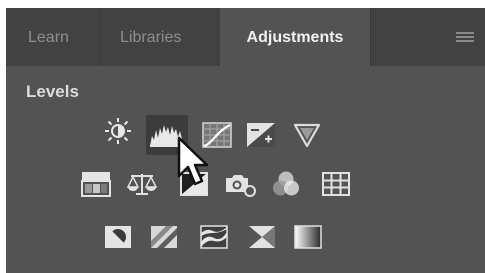 This screenshot has height=273, width=485. Describe the element at coordinates (164, 237) in the screenshot. I see `posterize-icon` at that location.